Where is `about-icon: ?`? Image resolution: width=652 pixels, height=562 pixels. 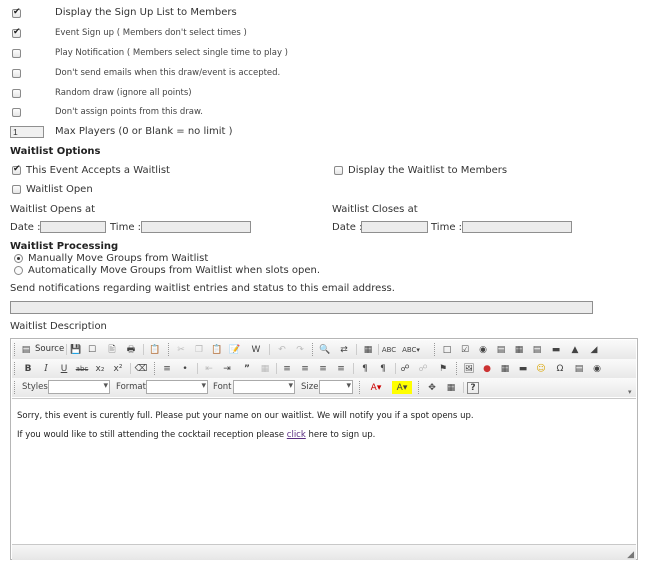
about-icon: ? is located at coordinates (473, 388).